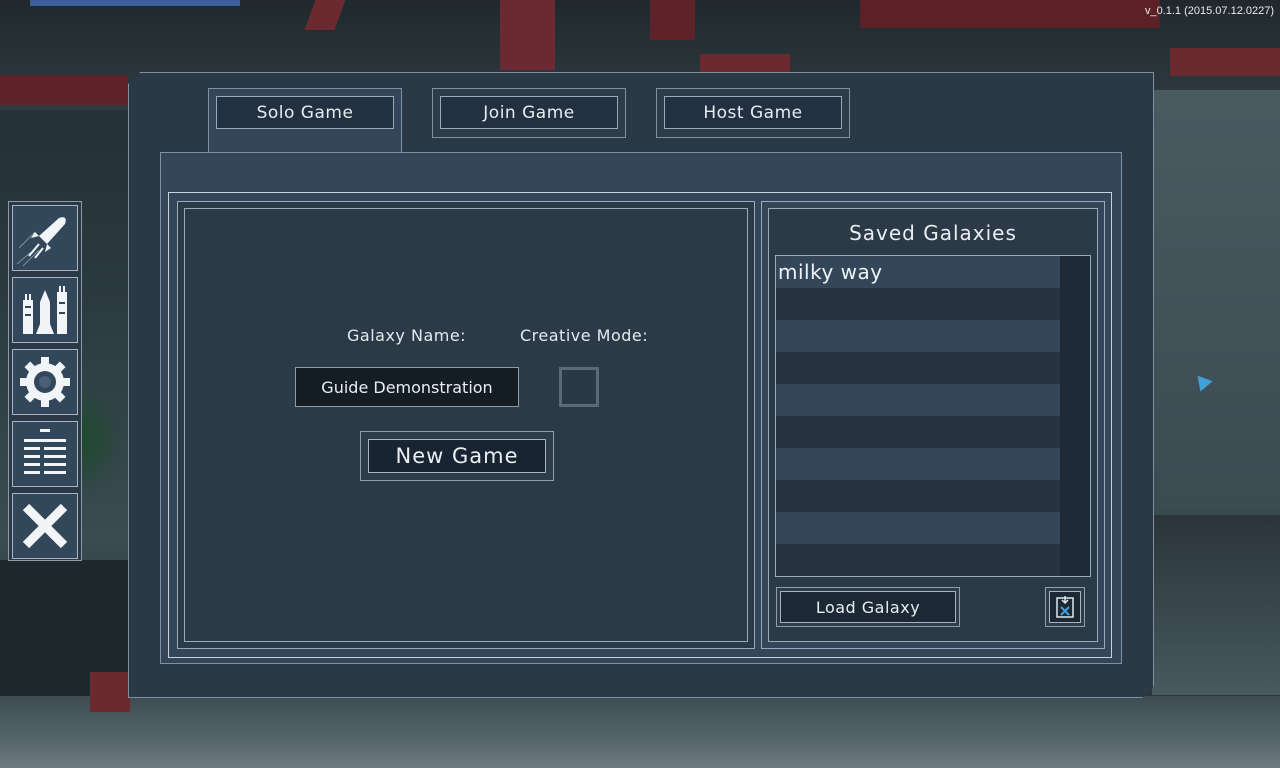 This screenshot has width=1280, height=768. I want to click on rocket-icon, so click(41, 242).